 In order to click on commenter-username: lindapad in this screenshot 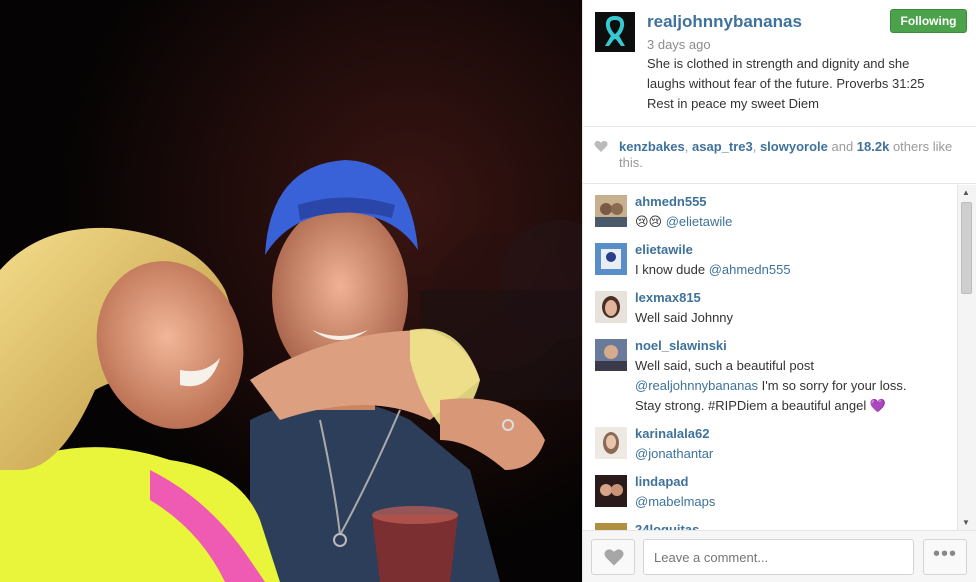, I will do `click(661, 481)`.